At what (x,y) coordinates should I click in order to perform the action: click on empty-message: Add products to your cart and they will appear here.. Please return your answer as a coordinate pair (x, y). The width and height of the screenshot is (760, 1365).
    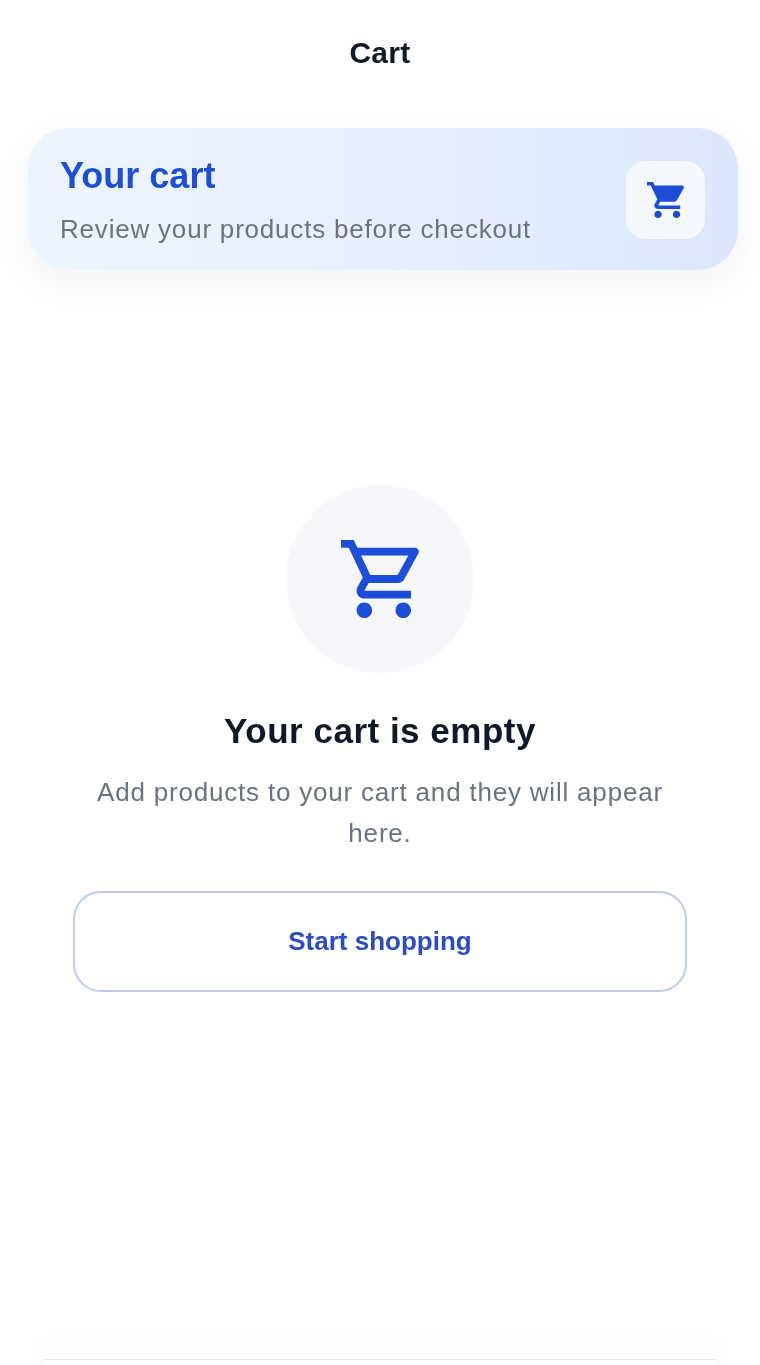
    Looking at the image, I should click on (380, 813).